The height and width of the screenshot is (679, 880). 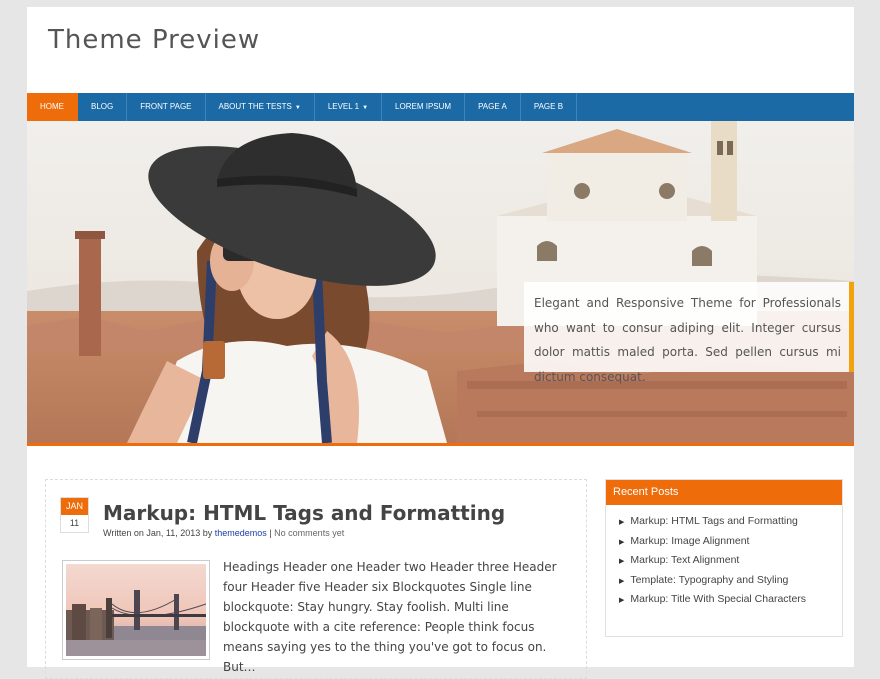 I want to click on nav-label: Lorem Ipsum, so click(x=423, y=106).